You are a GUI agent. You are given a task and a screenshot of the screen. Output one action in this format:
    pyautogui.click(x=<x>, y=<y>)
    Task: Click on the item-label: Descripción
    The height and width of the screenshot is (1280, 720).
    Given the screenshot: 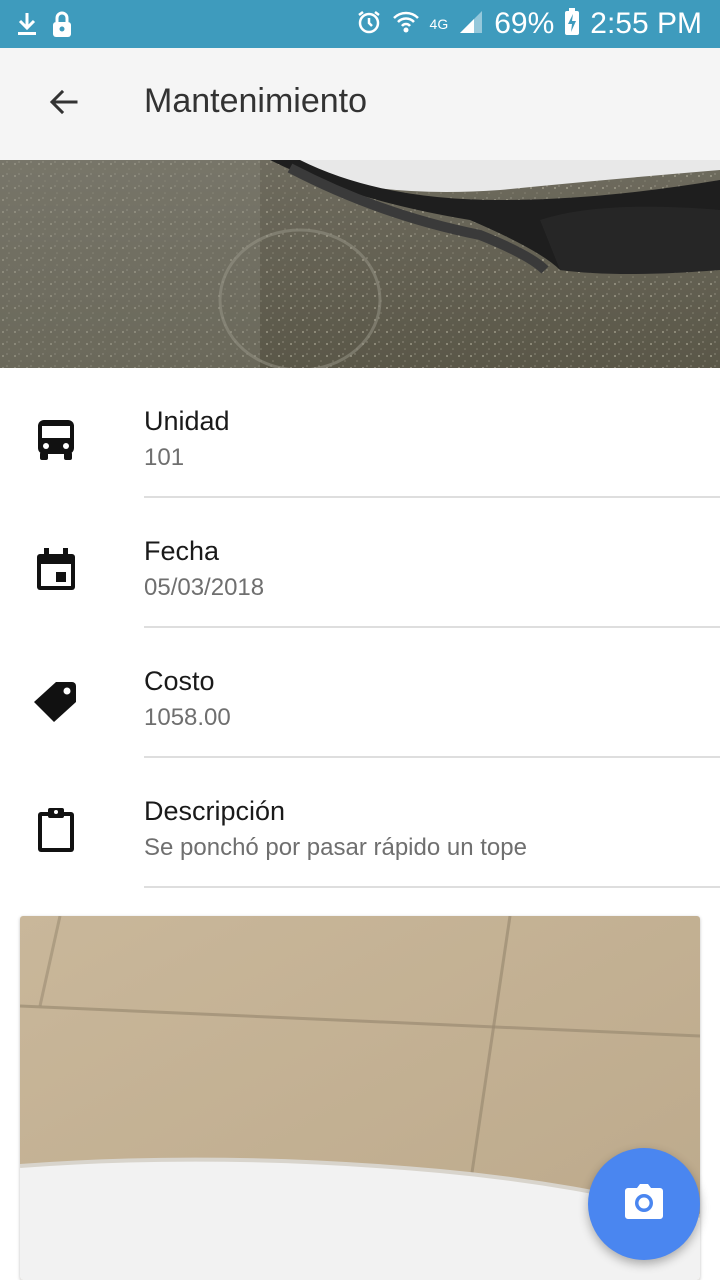 What is the action you would take?
    pyautogui.click(x=215, y=811)
    